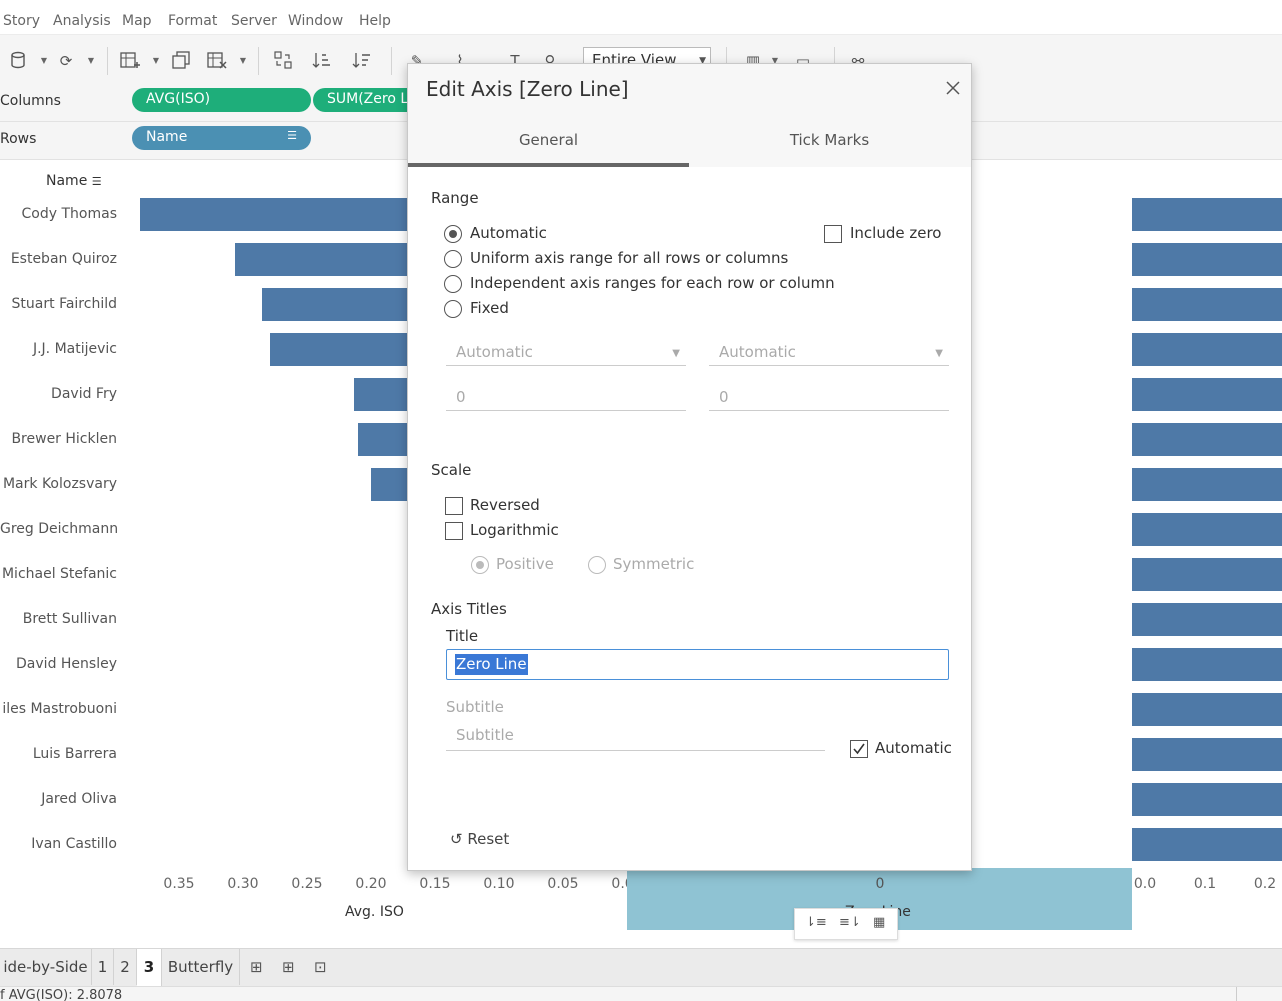 This screenshot has width=1282, height=1001. What do you see at coordinates (58, 484) in the screenshot?
I see `row-label: Mark Kolozsvary` at bounding box center [58, 484].